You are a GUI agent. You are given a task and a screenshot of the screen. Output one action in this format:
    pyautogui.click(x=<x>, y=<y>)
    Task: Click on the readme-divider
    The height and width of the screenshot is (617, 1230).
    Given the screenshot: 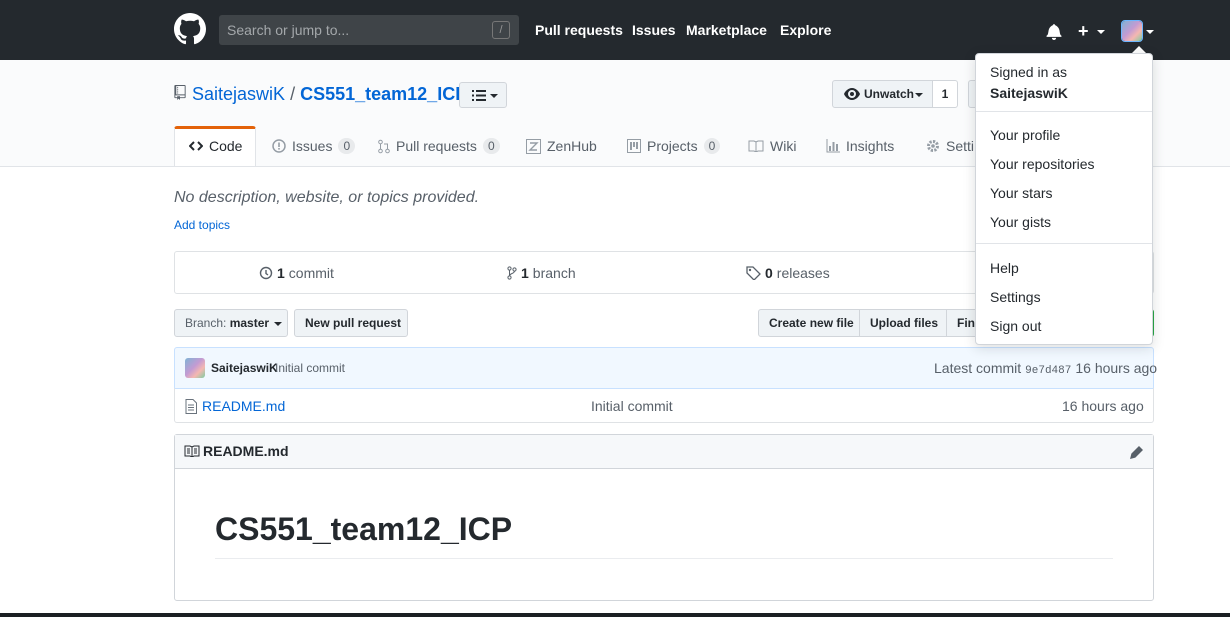 What is the action you would take?
    pyautogui.click(x=664, y=558)
    